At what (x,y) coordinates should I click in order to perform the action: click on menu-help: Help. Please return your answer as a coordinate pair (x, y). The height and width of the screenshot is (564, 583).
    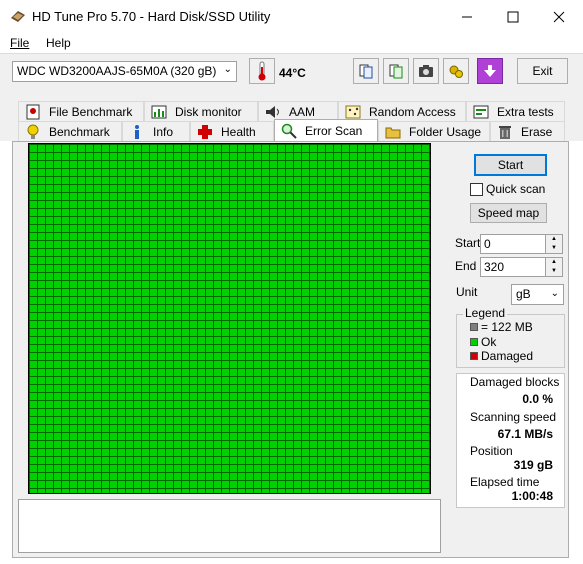
    Looking at the image, I should click on (58, 43).